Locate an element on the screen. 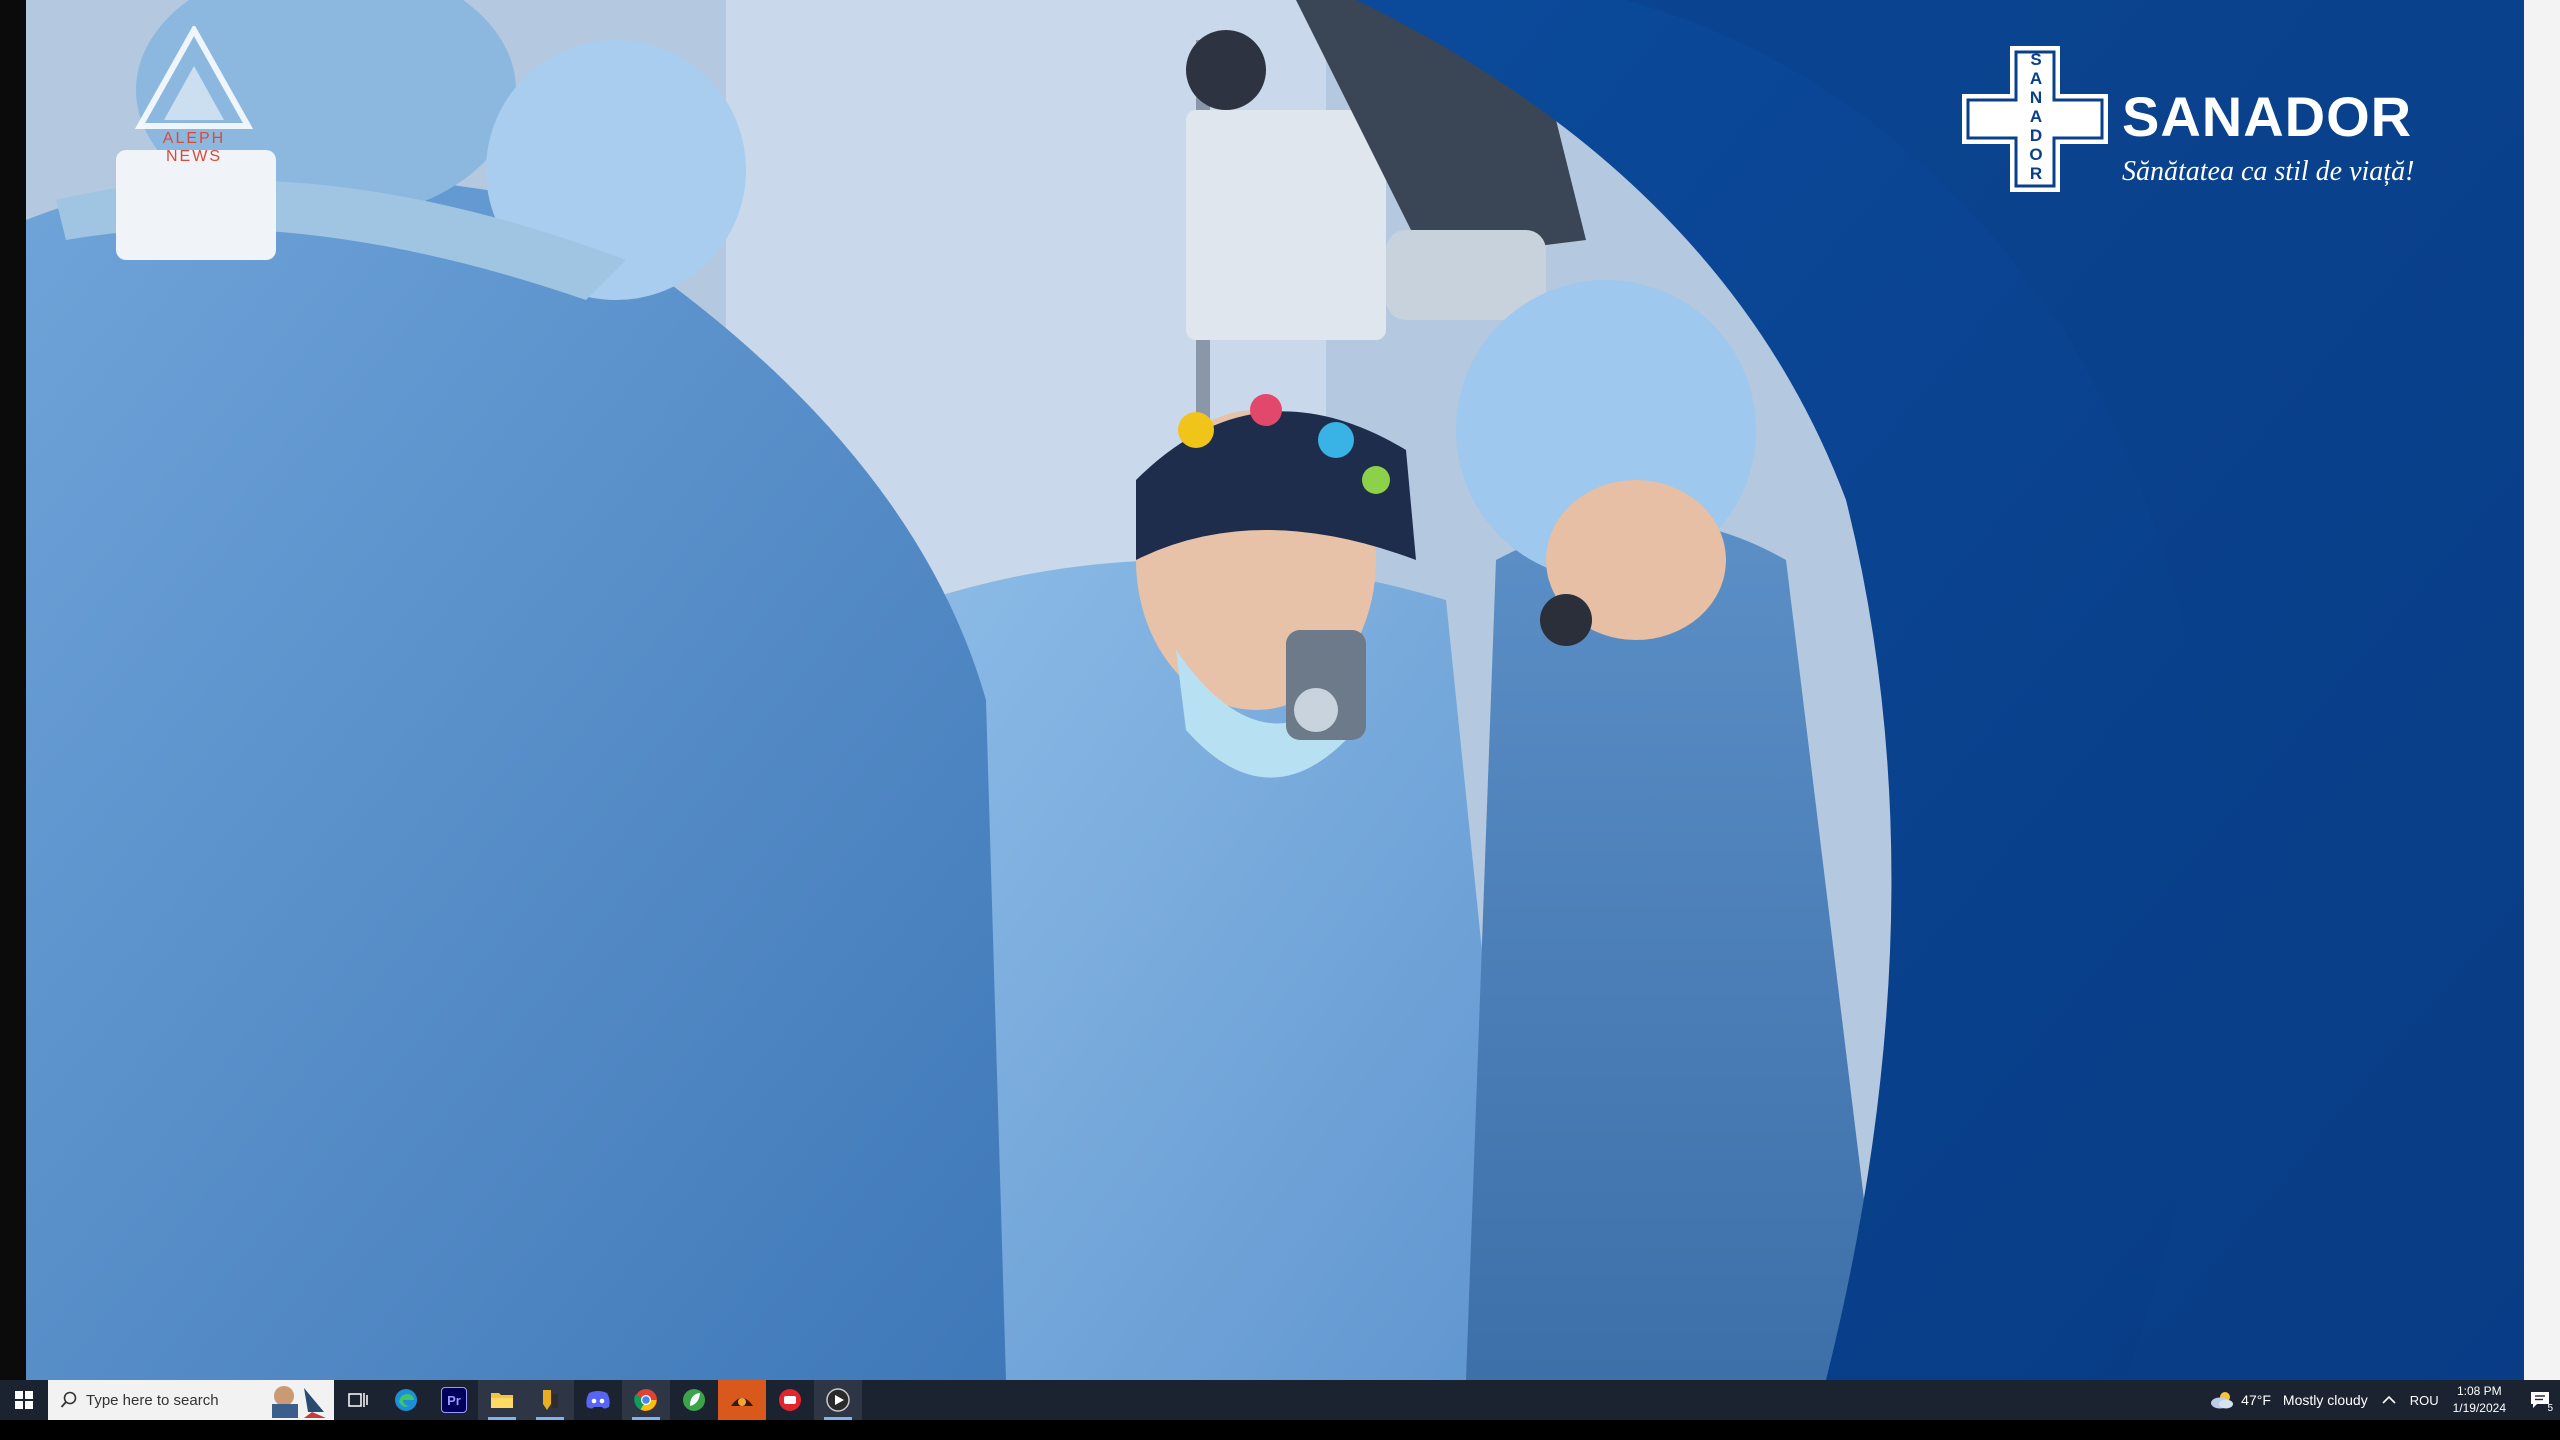  file-explorer-button is located at coordinates (502, 1400).